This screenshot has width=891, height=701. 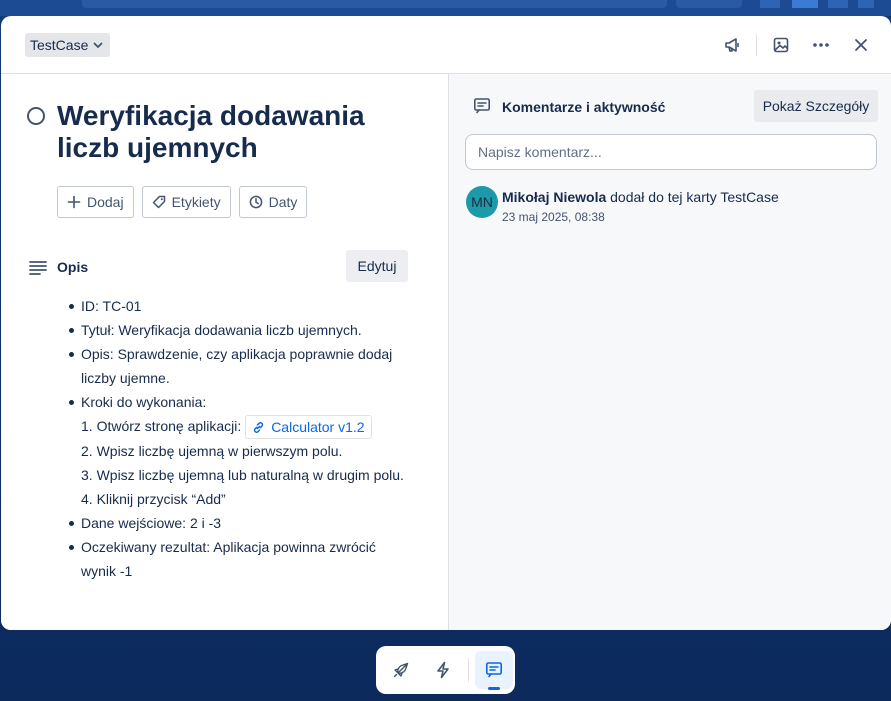 I want to click on clock-icon, so click(x=255, y=202).